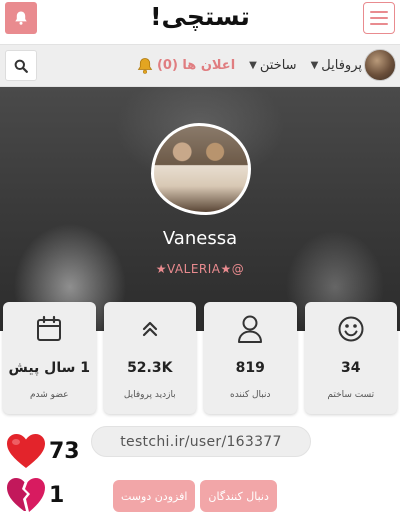 This screenshot has width=400, height=518. What do you see at coordinates (200, 16) in the screenshot?
I see `site-logo: تستچی!` at bounding box center [200, 16].